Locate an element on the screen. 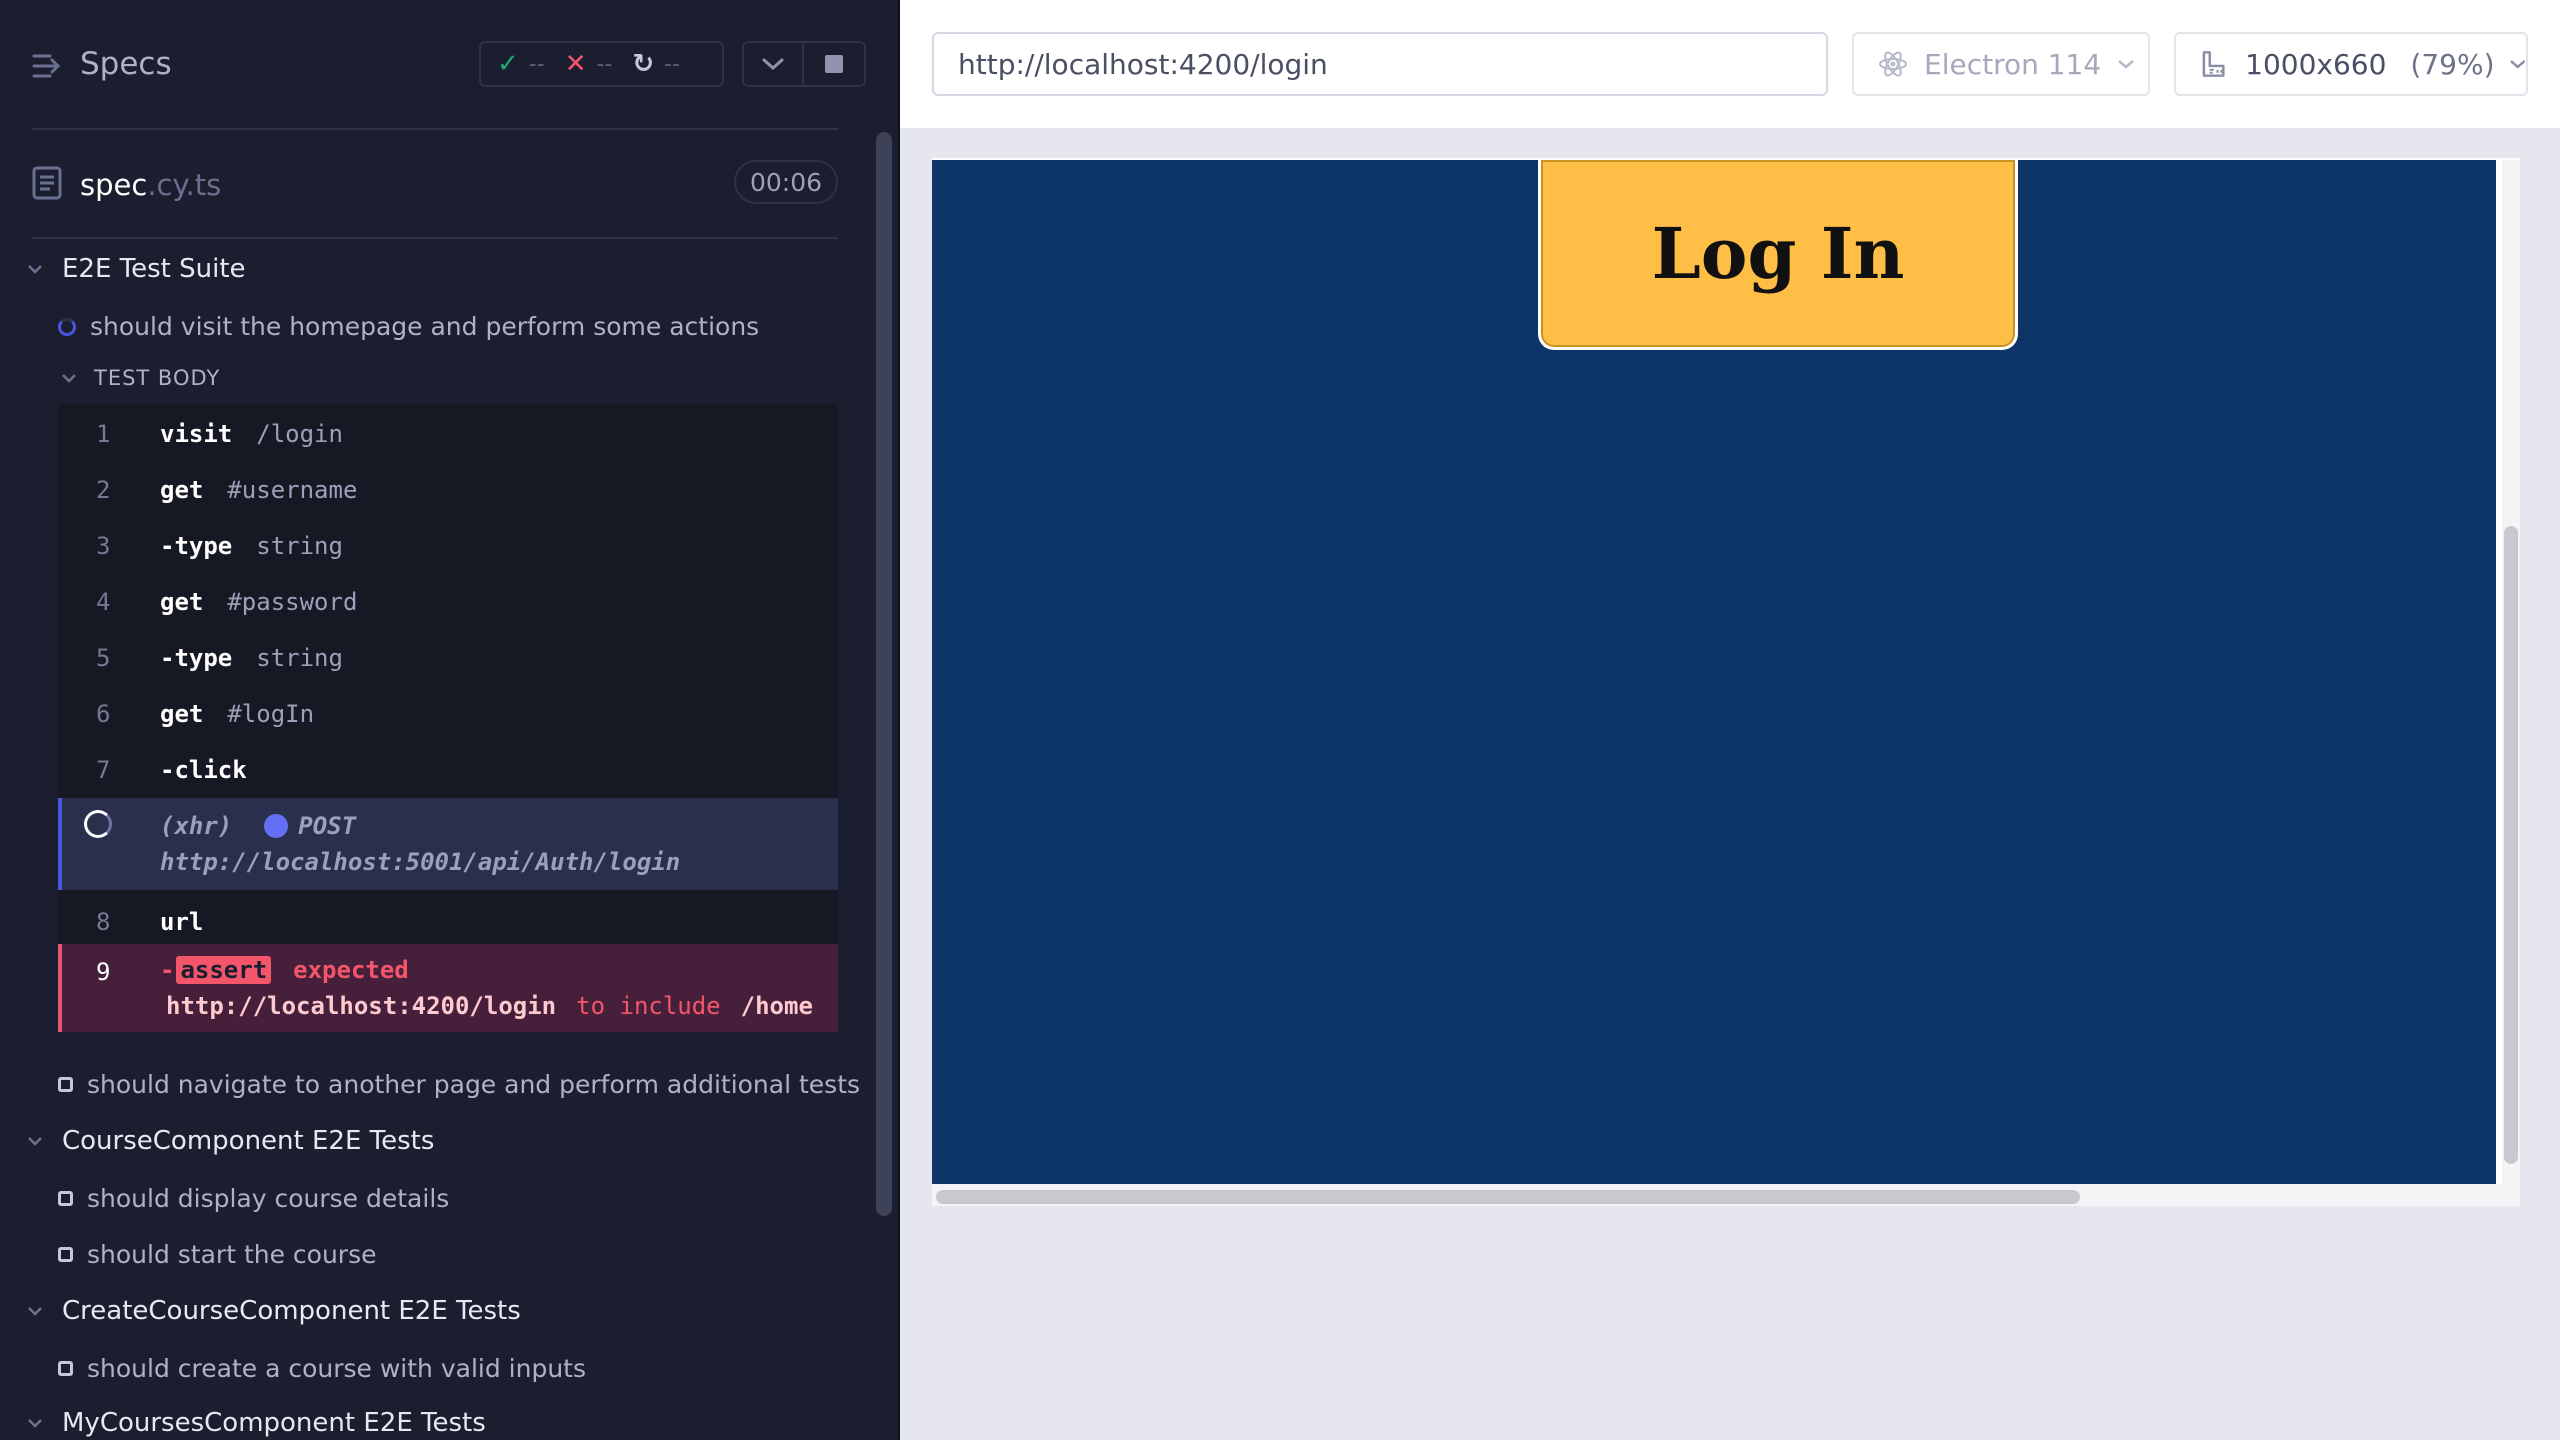  viewport-selector: 1000x660 (79%) is located at coordinates (2351, 64).